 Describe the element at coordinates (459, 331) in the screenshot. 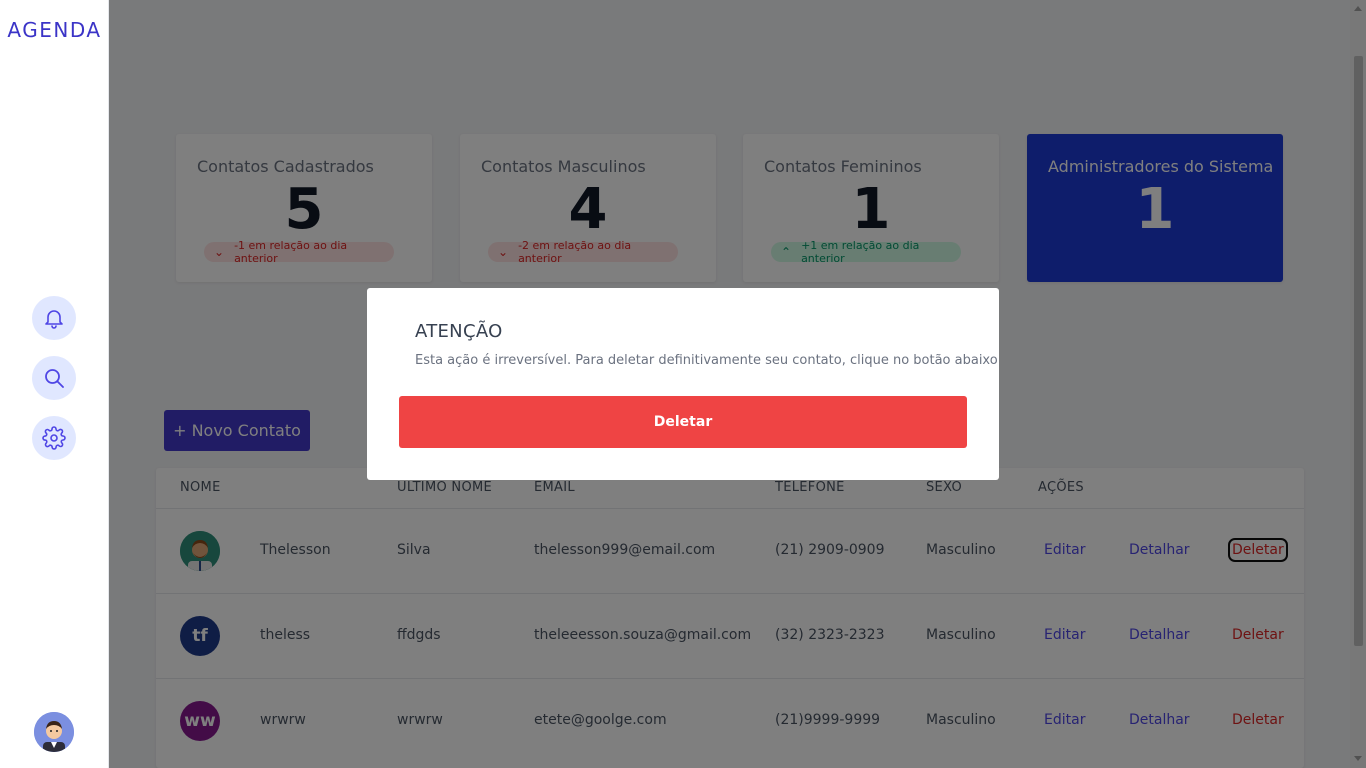

I see `modal-title: ATENÇÃO` at that location.